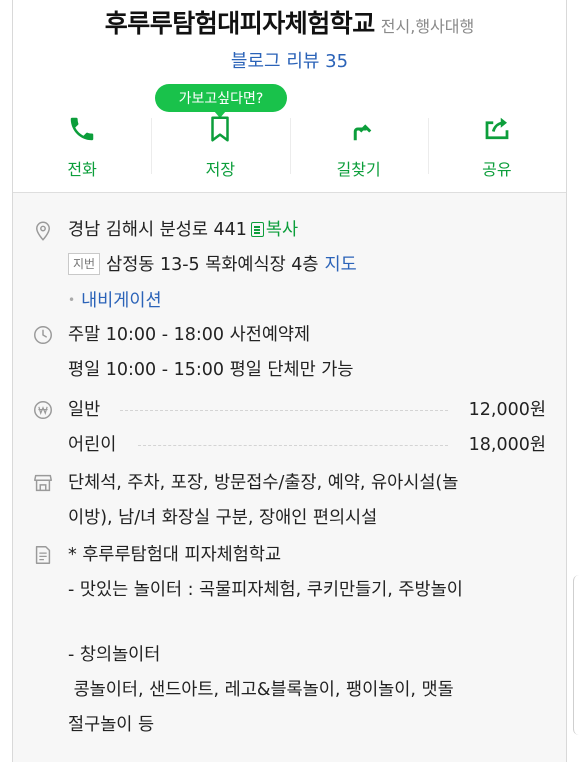  What do you see at coordinates (341, 265) in the screenshot?
I see `map-link: 지도` at bounding box center [341, 265].